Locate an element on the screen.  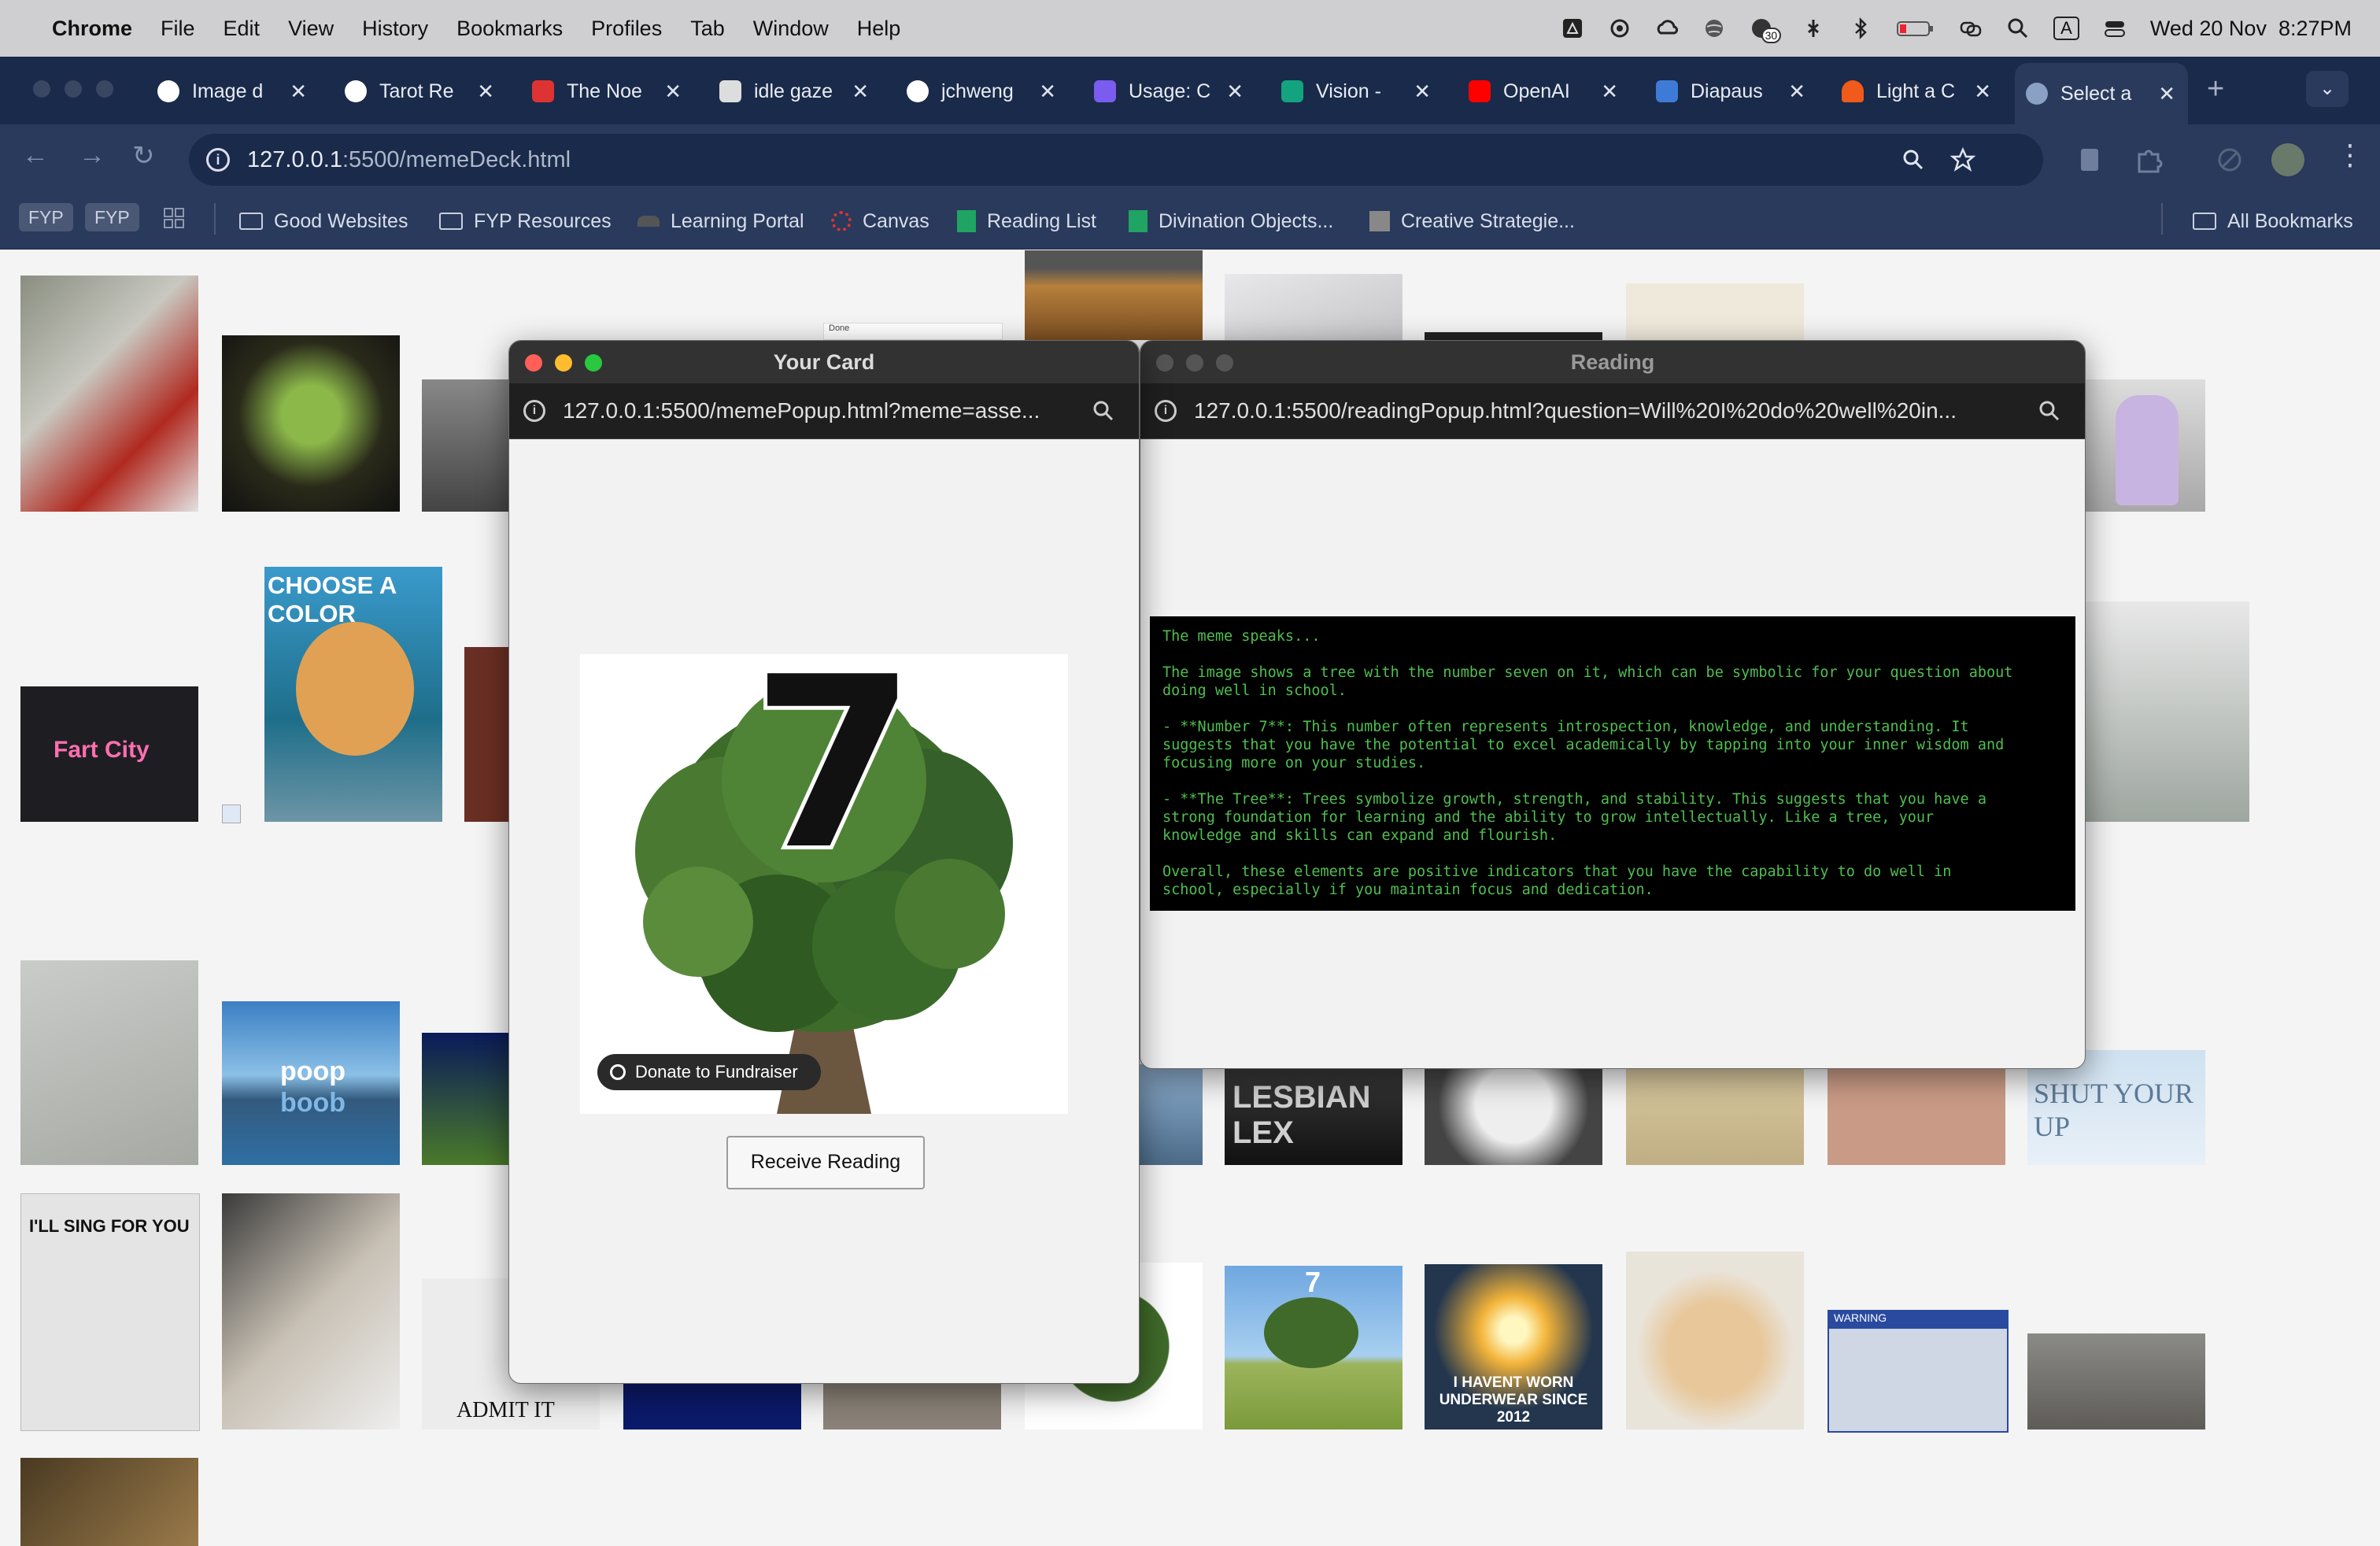
receive-reading-button: Receive Reading is located at coordinates (825, 1163).